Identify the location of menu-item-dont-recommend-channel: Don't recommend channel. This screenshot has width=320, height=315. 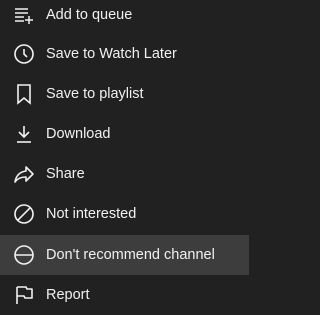
(124, 255).